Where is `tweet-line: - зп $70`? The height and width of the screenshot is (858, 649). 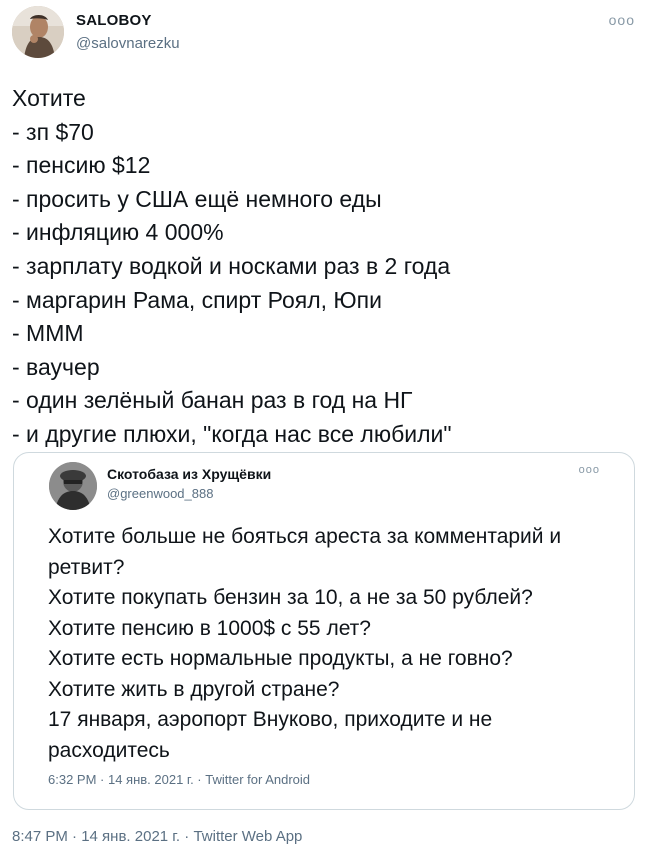 tweet-line: - зп $70 is located at coordinates (53, 131).